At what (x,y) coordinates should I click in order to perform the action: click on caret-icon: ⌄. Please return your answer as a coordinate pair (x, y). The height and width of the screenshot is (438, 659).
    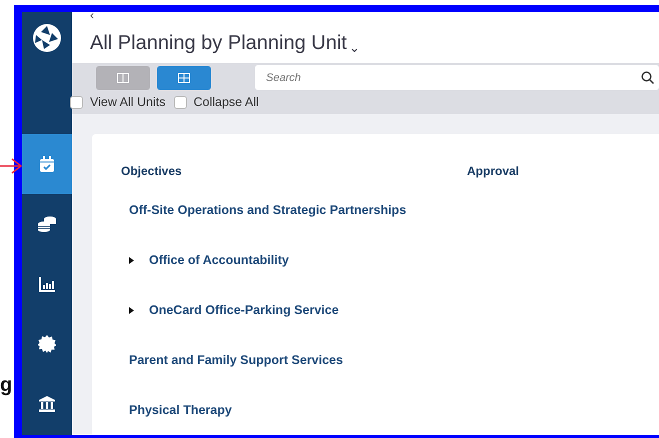
    Looking at the image, I should click on (354, 48).